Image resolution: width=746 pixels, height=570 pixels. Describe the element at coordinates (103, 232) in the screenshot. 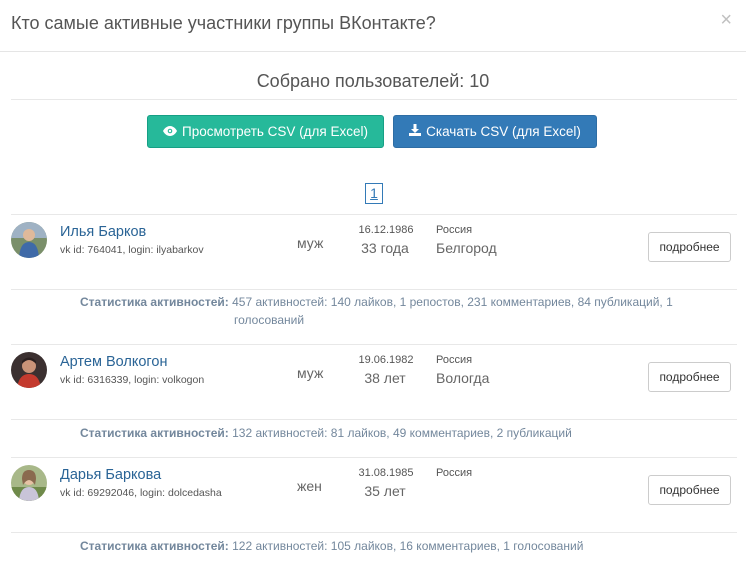

I see `user-name-link: Илья Барков` at that location.